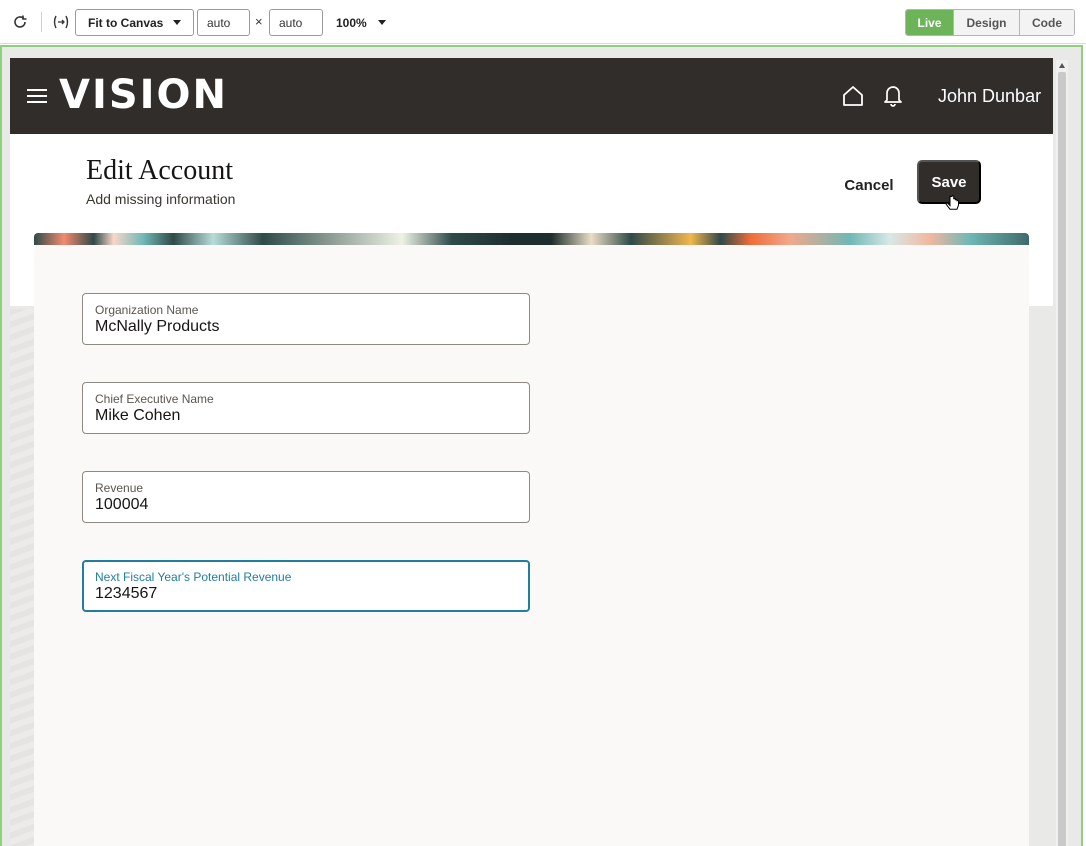 The image size is (1086, 846). What do you see at coordinates (351, 22) in the screenshot?
I see `zoom-value: 100%` at bounding box center [351, 22].